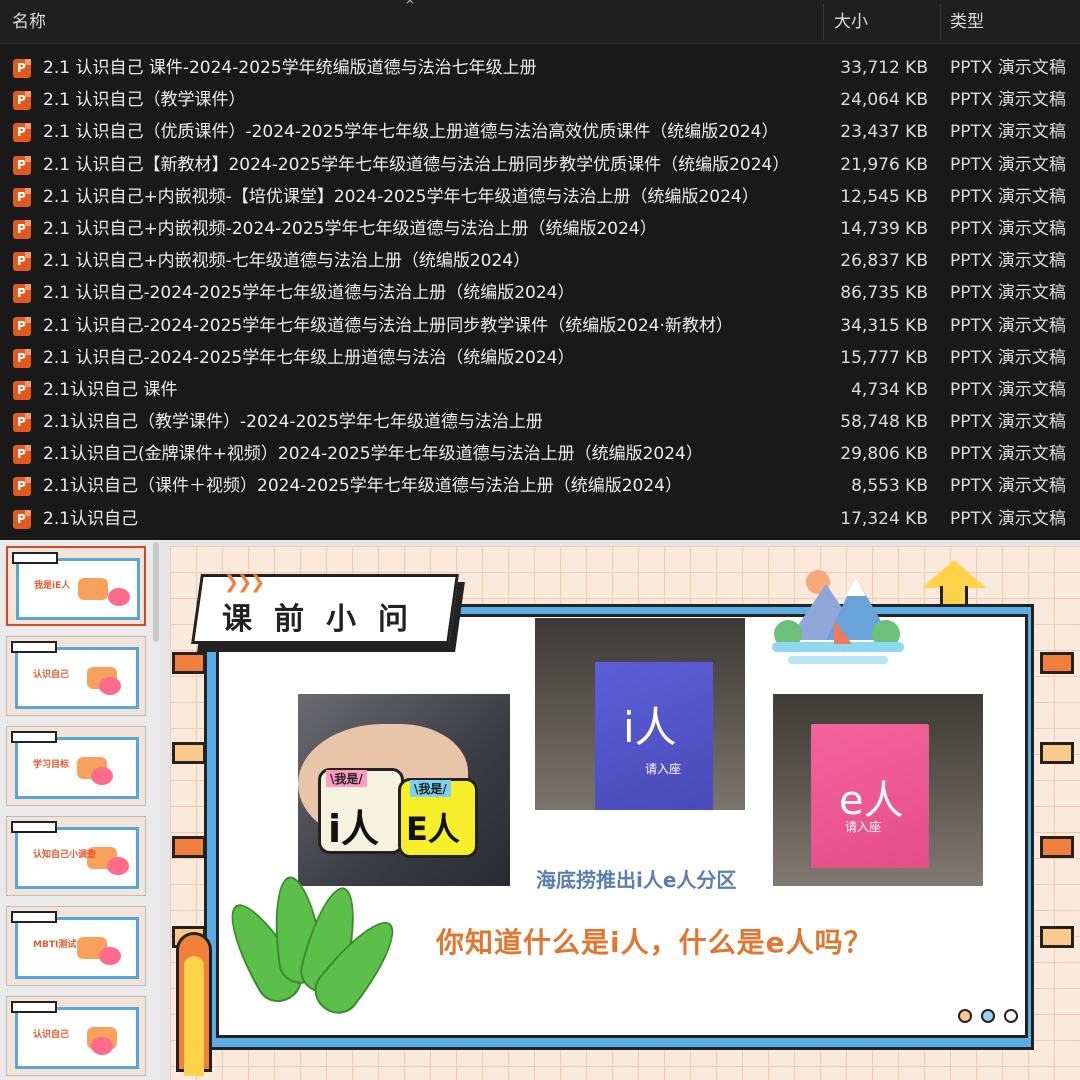  I want to click on file-size: 34,315 KB, so click(884, 325).